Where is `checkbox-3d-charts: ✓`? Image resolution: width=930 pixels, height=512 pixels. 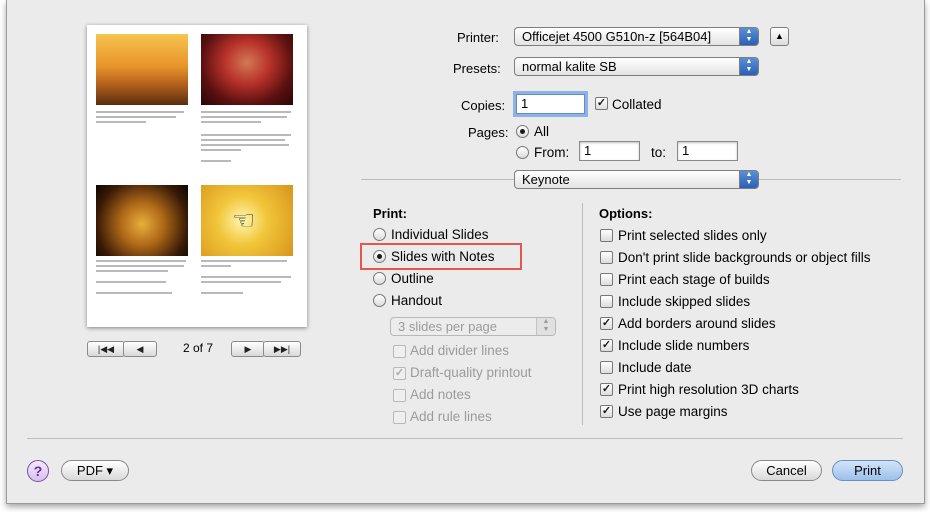 checkbox-3d-charts: ✓ is located at coordinates (606, 389).